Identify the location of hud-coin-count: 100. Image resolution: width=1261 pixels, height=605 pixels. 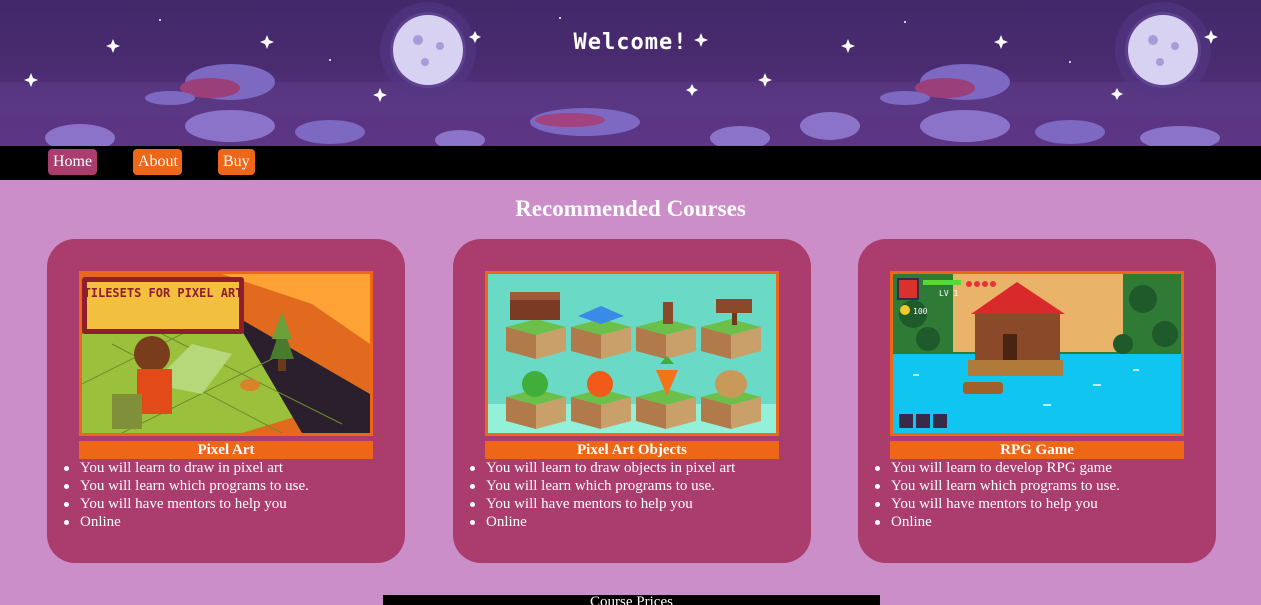
(920, 311).